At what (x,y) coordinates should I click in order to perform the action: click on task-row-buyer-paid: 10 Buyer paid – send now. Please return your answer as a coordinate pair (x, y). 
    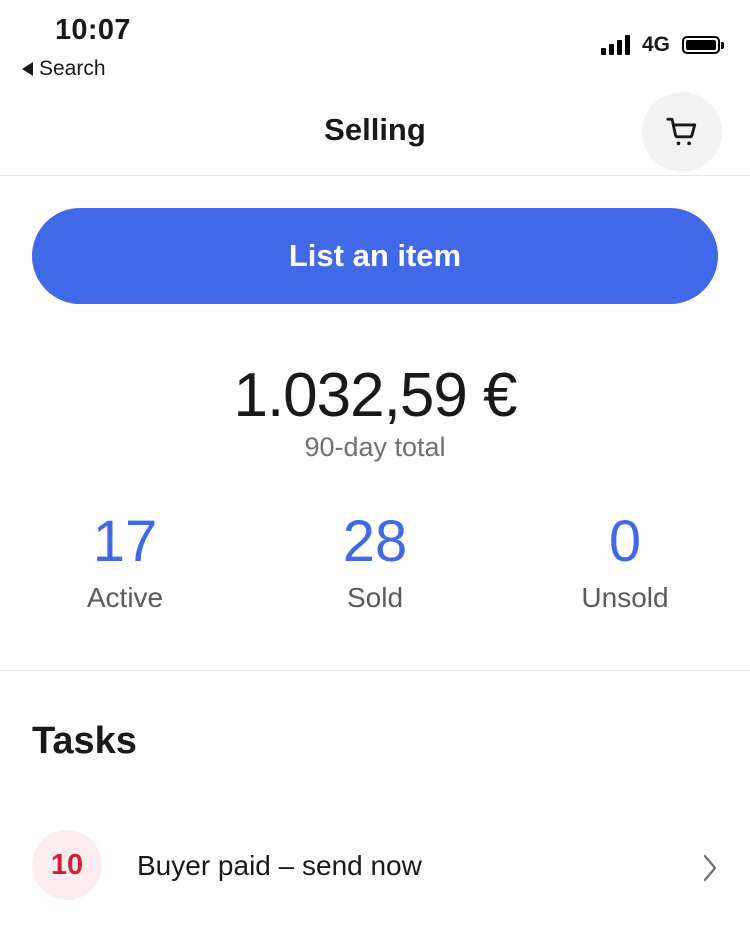
    Looking at the image, I should click on (375, 868).